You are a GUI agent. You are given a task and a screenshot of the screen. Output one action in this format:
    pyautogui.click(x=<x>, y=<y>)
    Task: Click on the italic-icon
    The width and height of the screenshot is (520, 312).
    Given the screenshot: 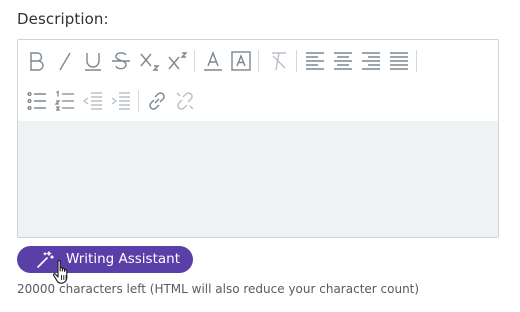 What is the action you would take?
    pyautogui.click(x=65, y=61)
    